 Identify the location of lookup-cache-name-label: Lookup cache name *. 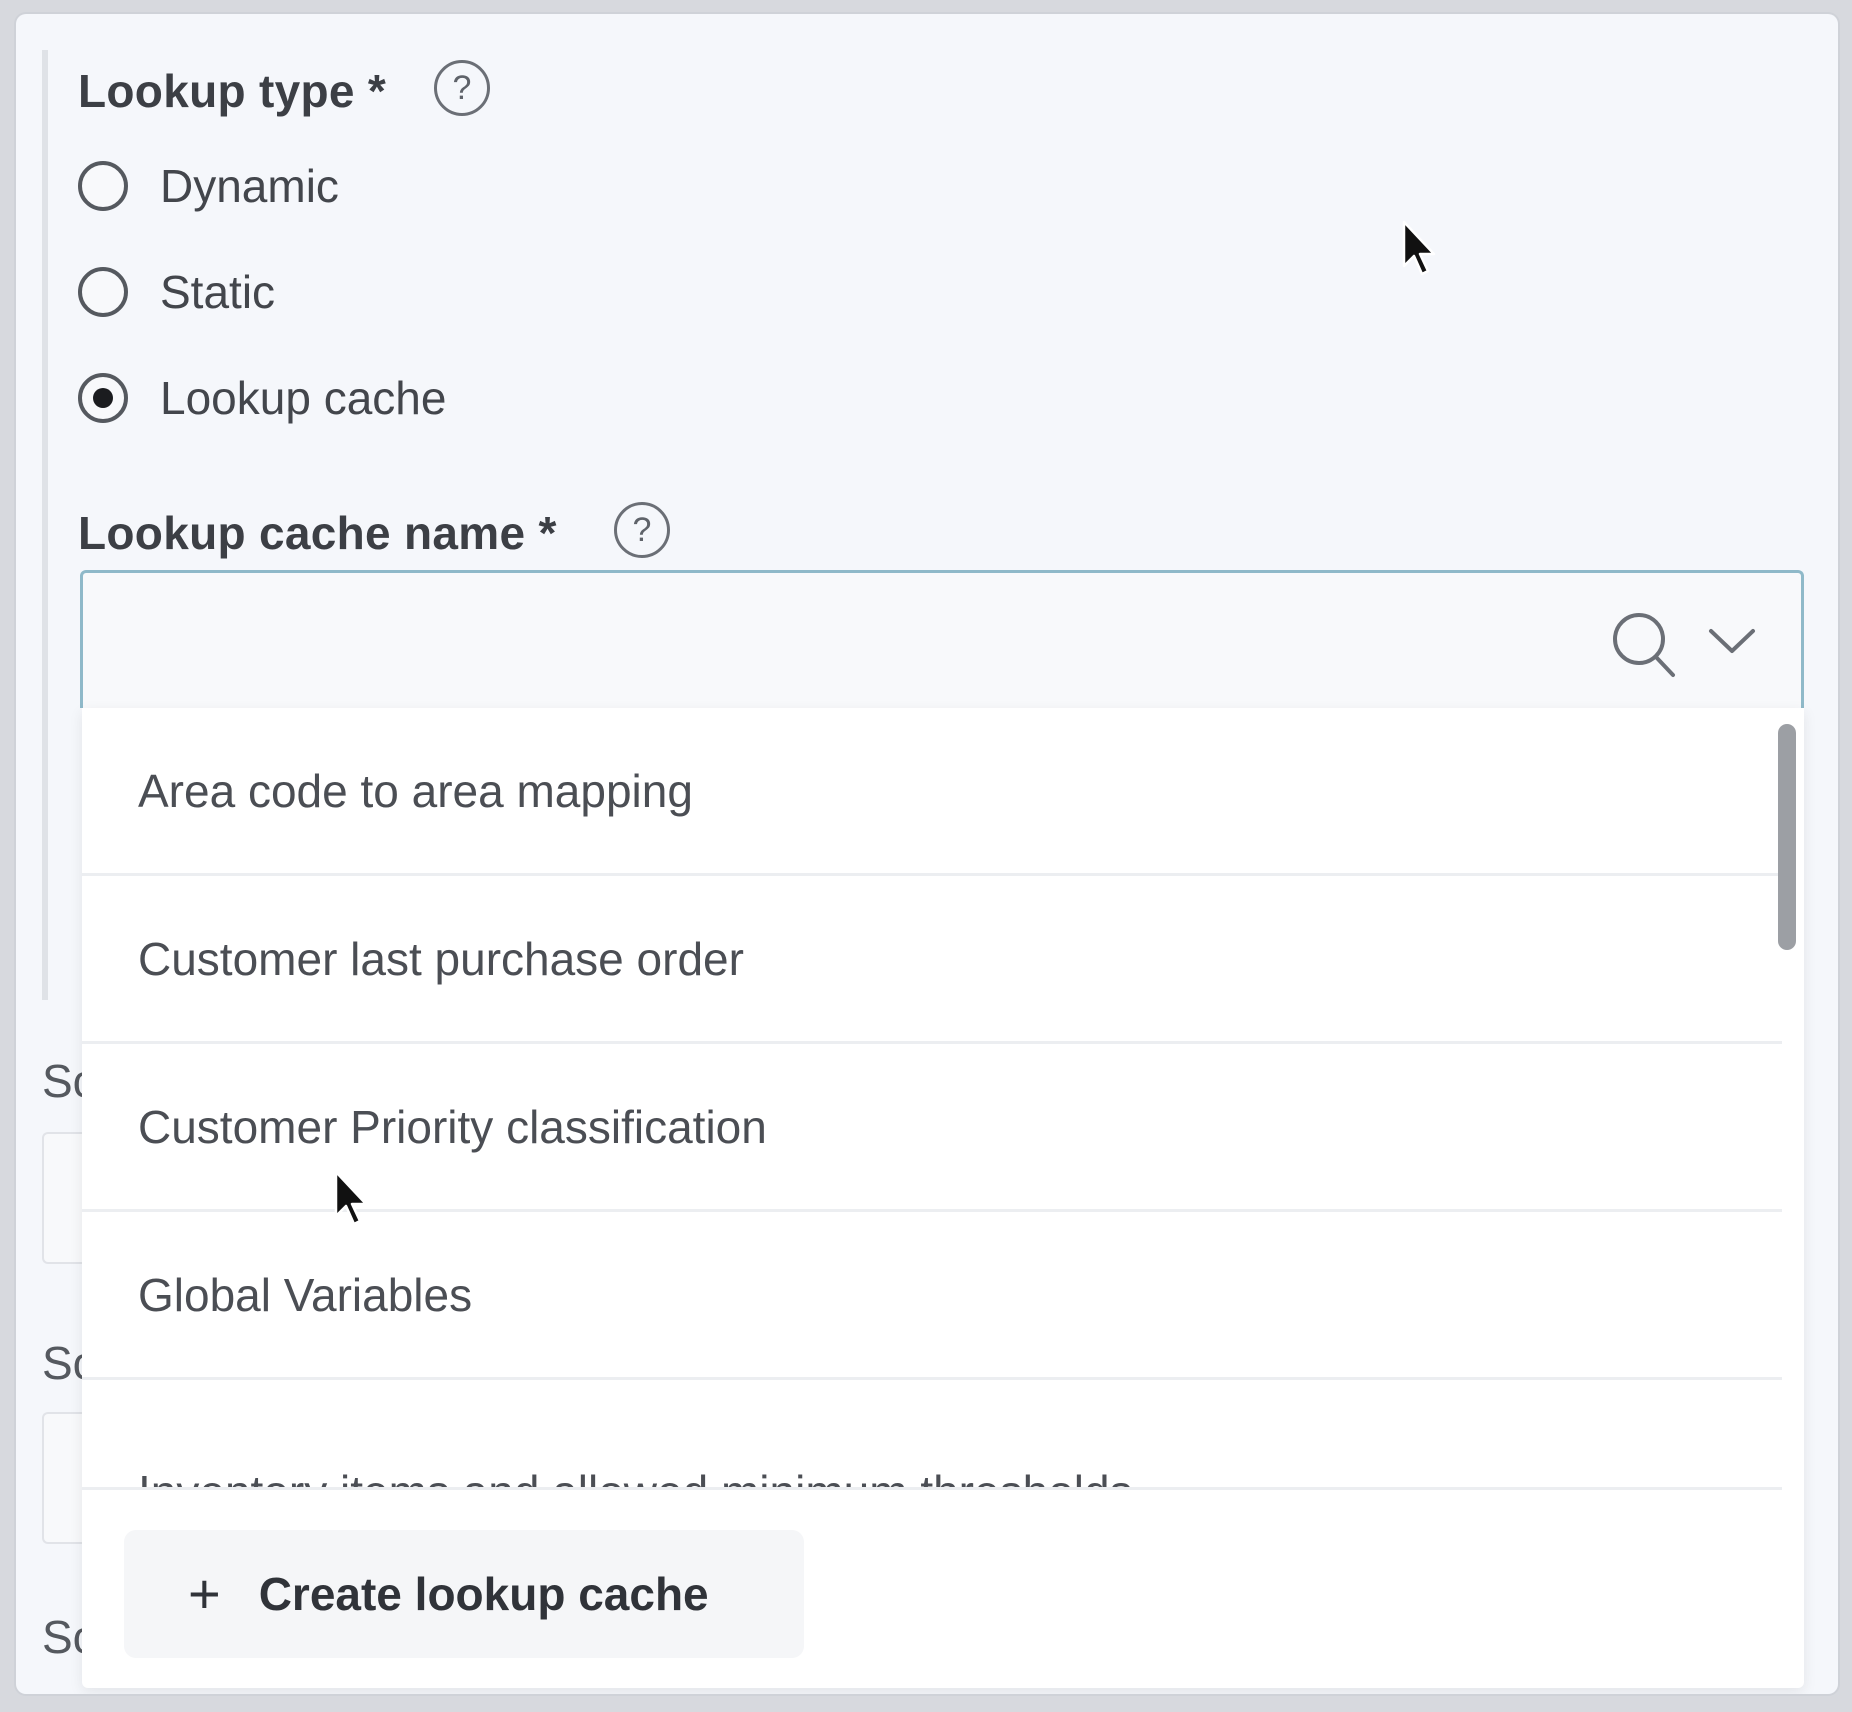
(317, 533).